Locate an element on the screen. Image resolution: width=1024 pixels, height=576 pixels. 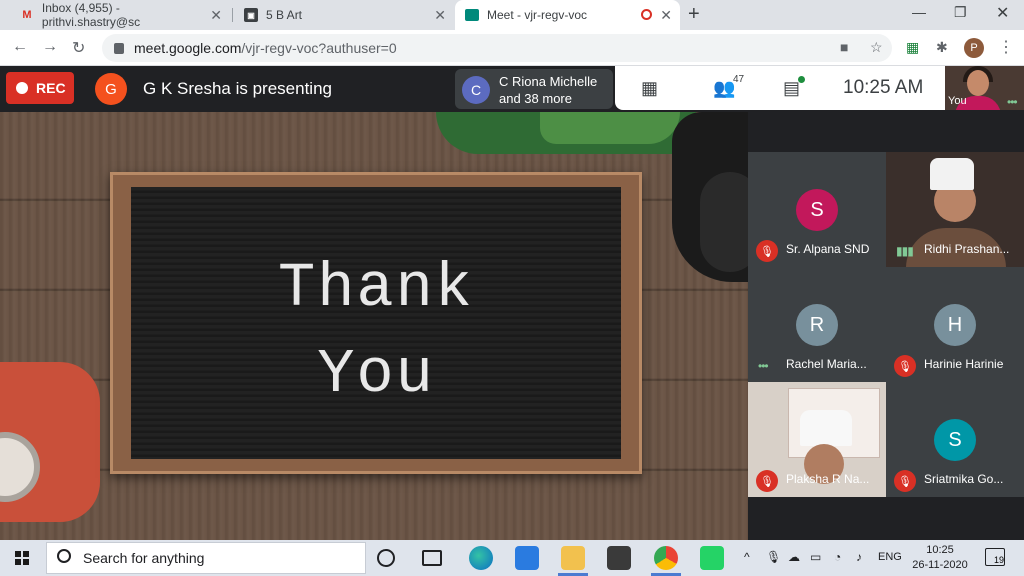
recording-badge: REC is located at coordinates (40, 88).